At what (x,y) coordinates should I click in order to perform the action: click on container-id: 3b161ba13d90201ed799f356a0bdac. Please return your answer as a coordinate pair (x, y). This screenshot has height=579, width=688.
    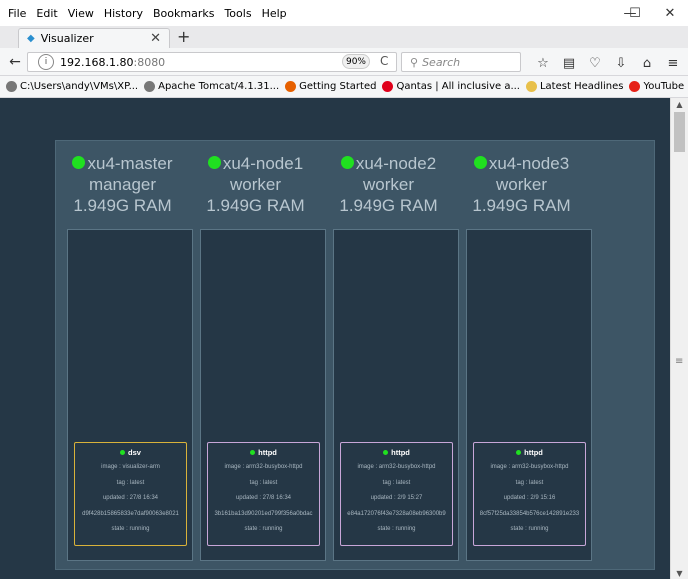
    Looking at the image, I should click on (263, 513).